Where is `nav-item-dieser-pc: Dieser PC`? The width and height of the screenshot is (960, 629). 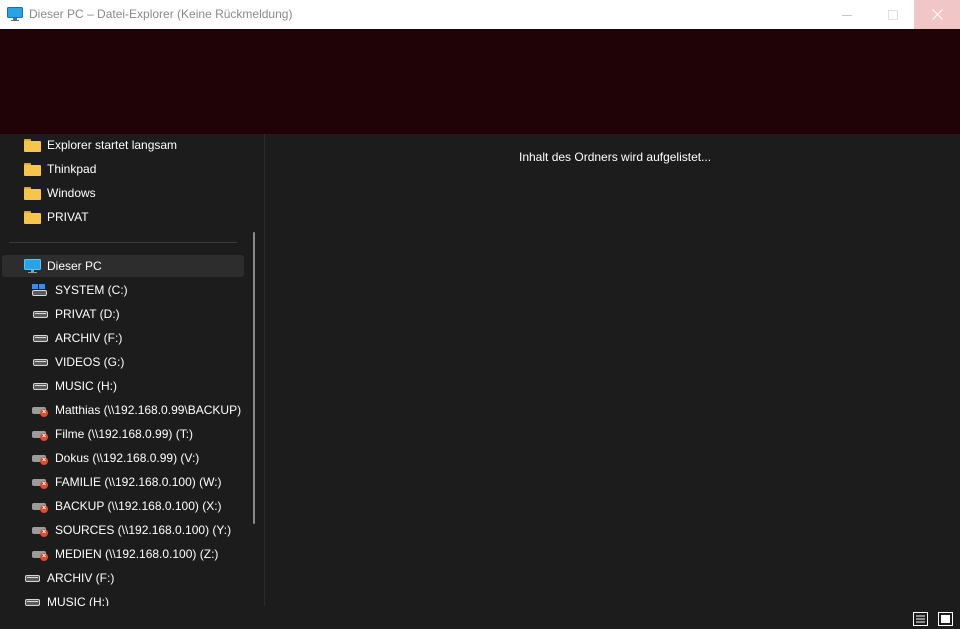 nav-item-dieser-pc: Dieser PC is located at coordinates (123, 266).